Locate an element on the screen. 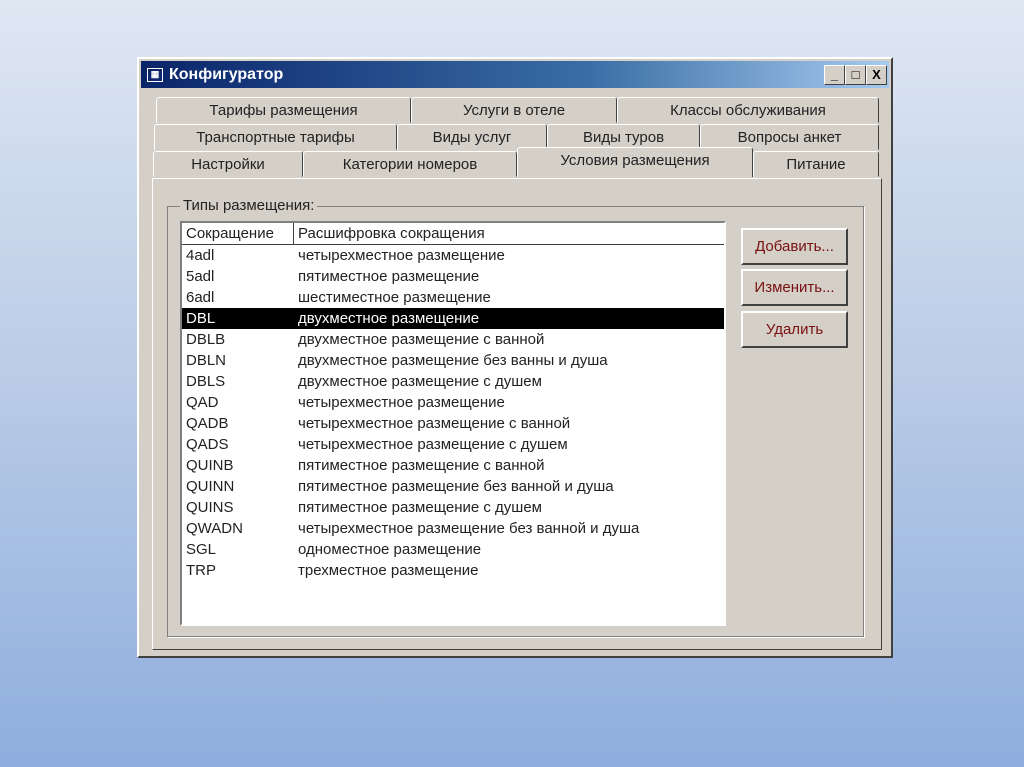 The image size is (1024, 767). minimize-button: _ is located at coordinates (834, 75).